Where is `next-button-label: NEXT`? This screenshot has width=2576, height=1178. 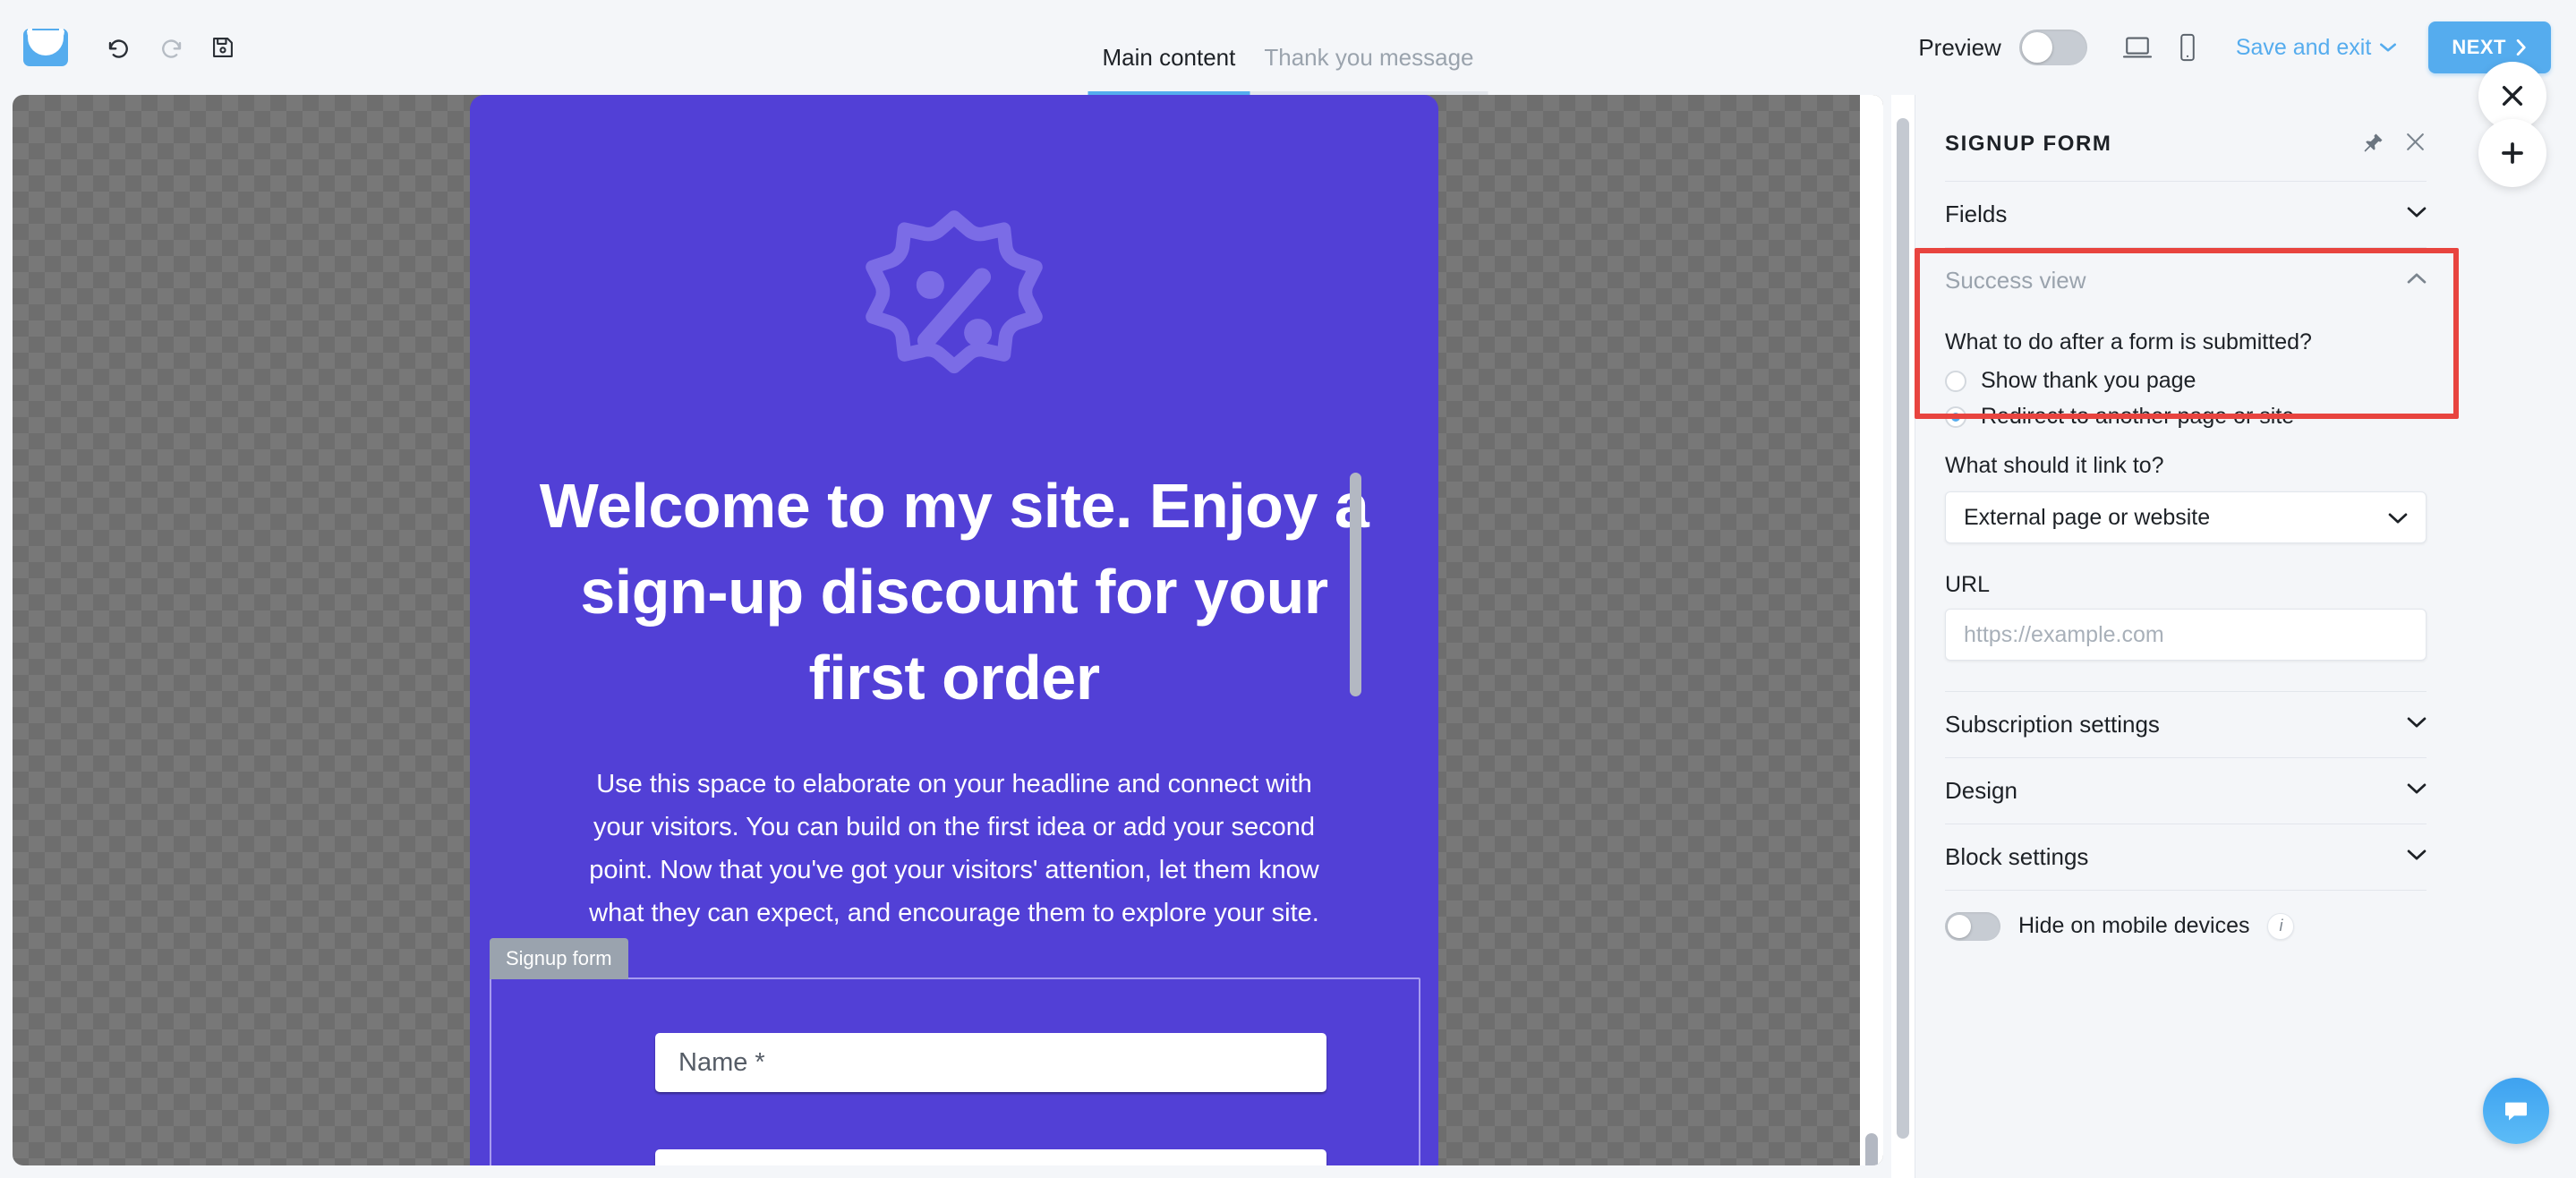 next-button-label: NEXT is located at coordinates (2479, 47).